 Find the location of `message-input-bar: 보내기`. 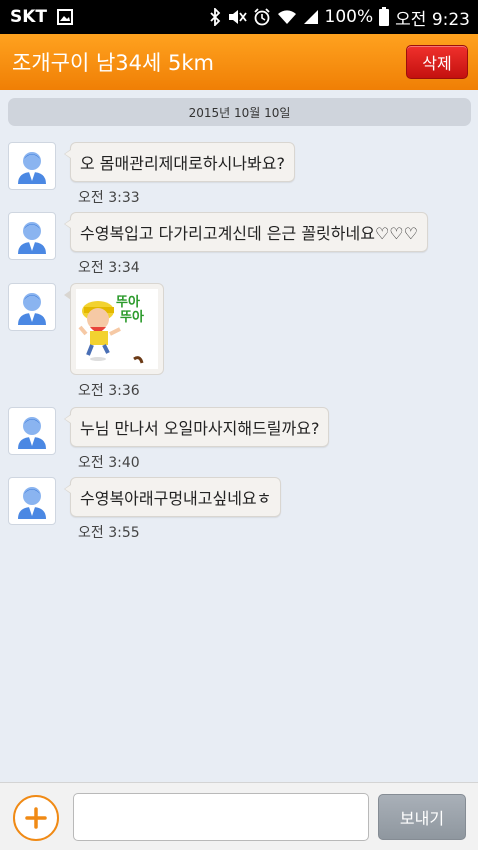

message-input-bar: 보내기 is located at coordinates (239, 816).